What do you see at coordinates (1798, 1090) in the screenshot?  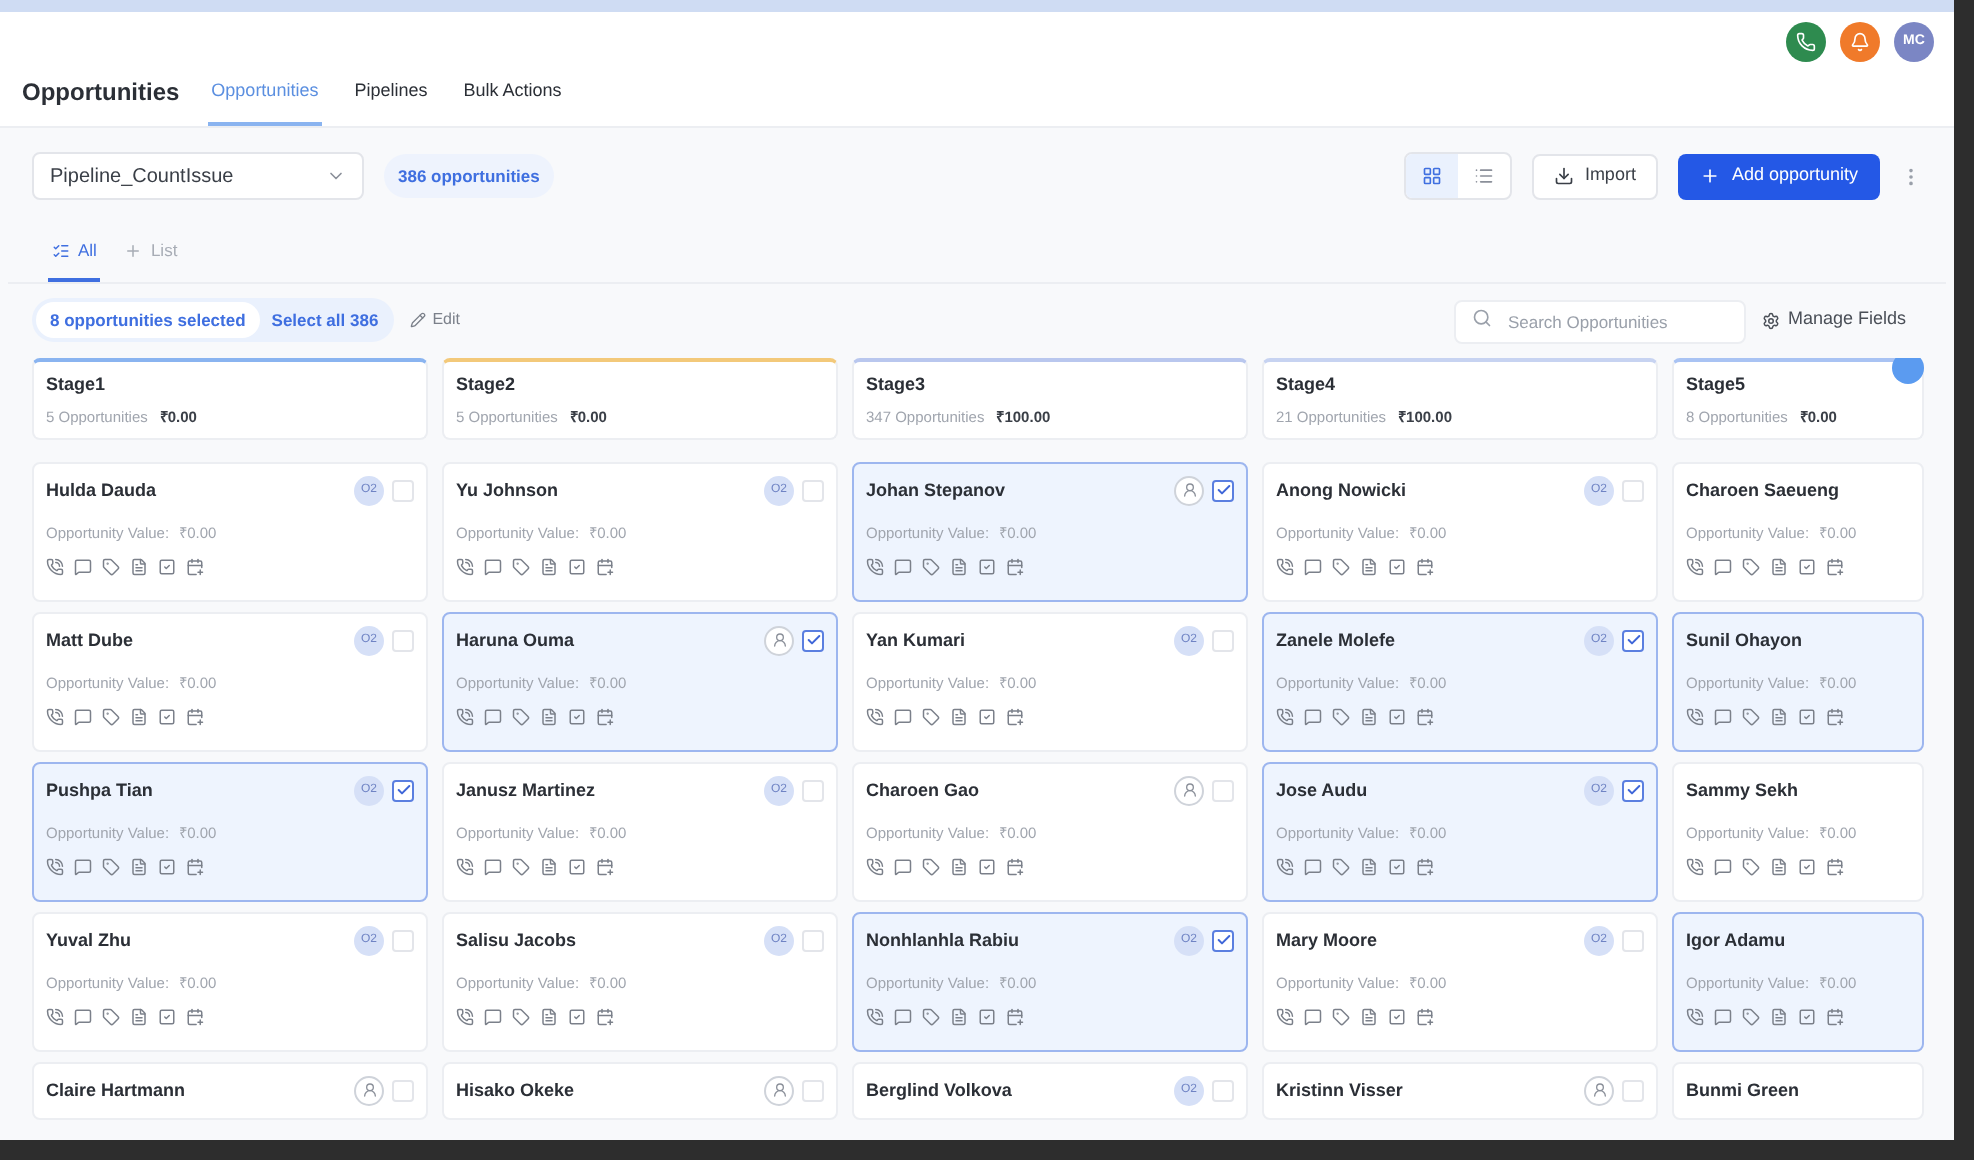 I see `opportunity-card: Bunmi Green` at bounding box center [1798, 1090].